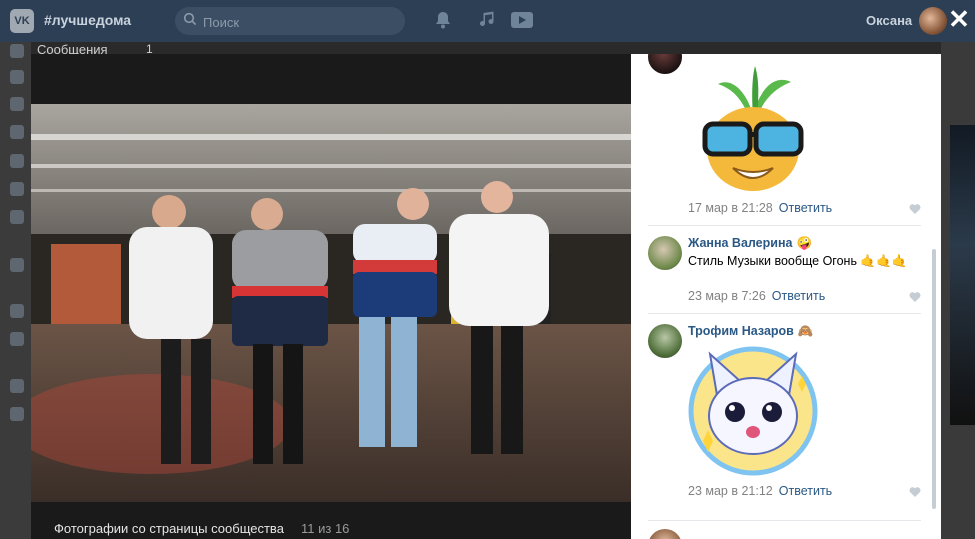  Describe the element at coordinates (15, 290) in the screenshot. I see `left-sidebar-dimmed` at that location.